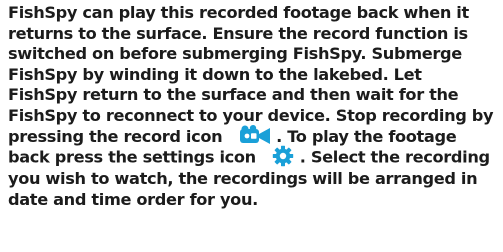 Image resolution: width=503 pixels, height=252 pixels. Describe the element at coordinates (115, 136) in the screenshot. I see `text-segment: pressing the record icon` at that location.